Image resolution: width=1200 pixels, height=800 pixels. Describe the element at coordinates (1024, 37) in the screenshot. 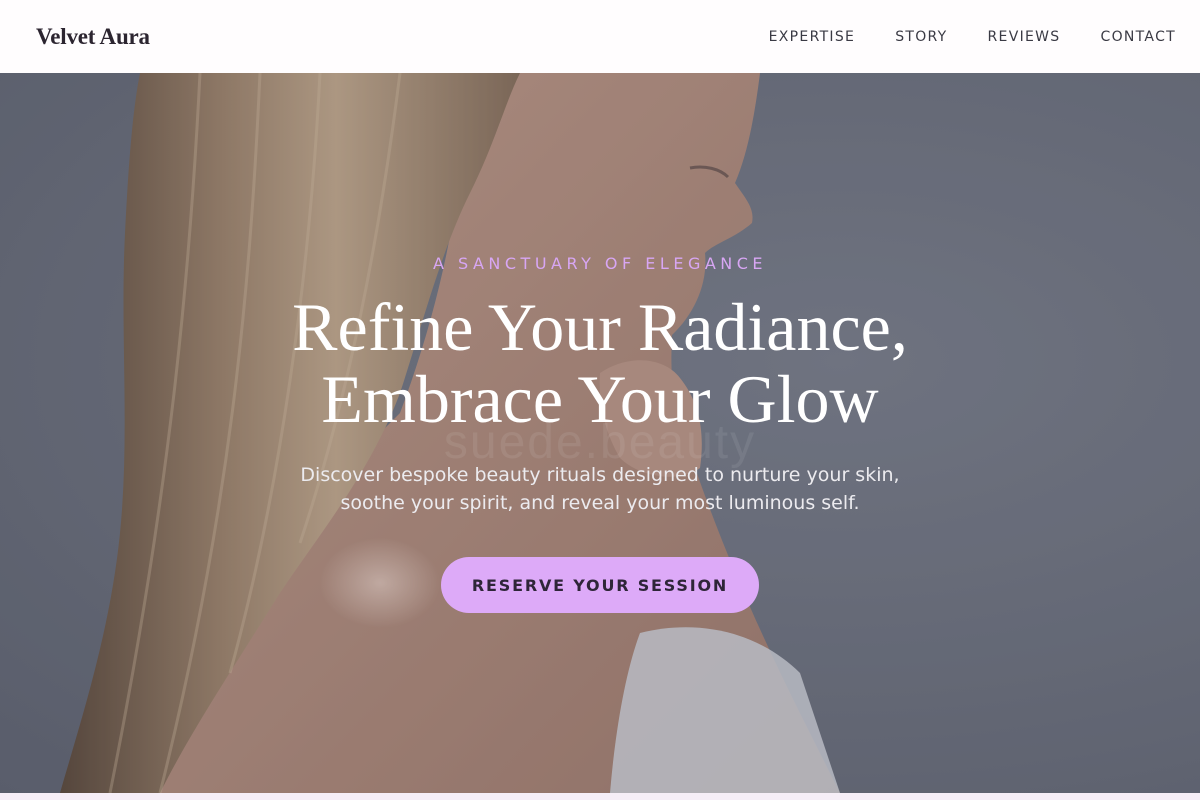

I see `nav-link-reviews: REVIEWS` at that location.